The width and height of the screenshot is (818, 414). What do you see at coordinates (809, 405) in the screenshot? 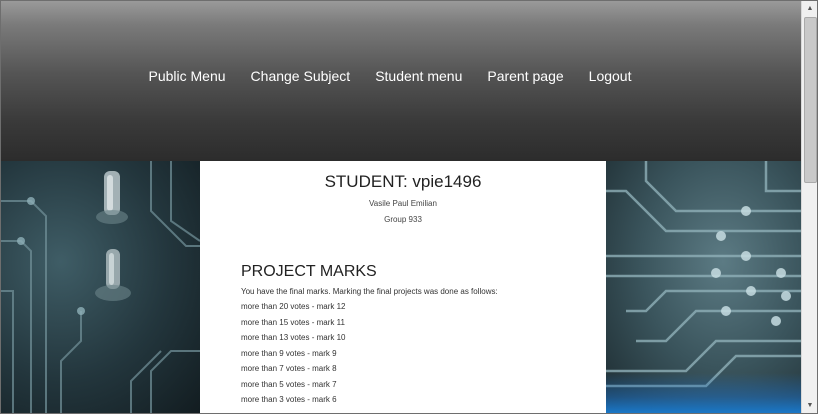
I see `scroll-down-arrow-icon: ▼` at bounding box center [809, 405].